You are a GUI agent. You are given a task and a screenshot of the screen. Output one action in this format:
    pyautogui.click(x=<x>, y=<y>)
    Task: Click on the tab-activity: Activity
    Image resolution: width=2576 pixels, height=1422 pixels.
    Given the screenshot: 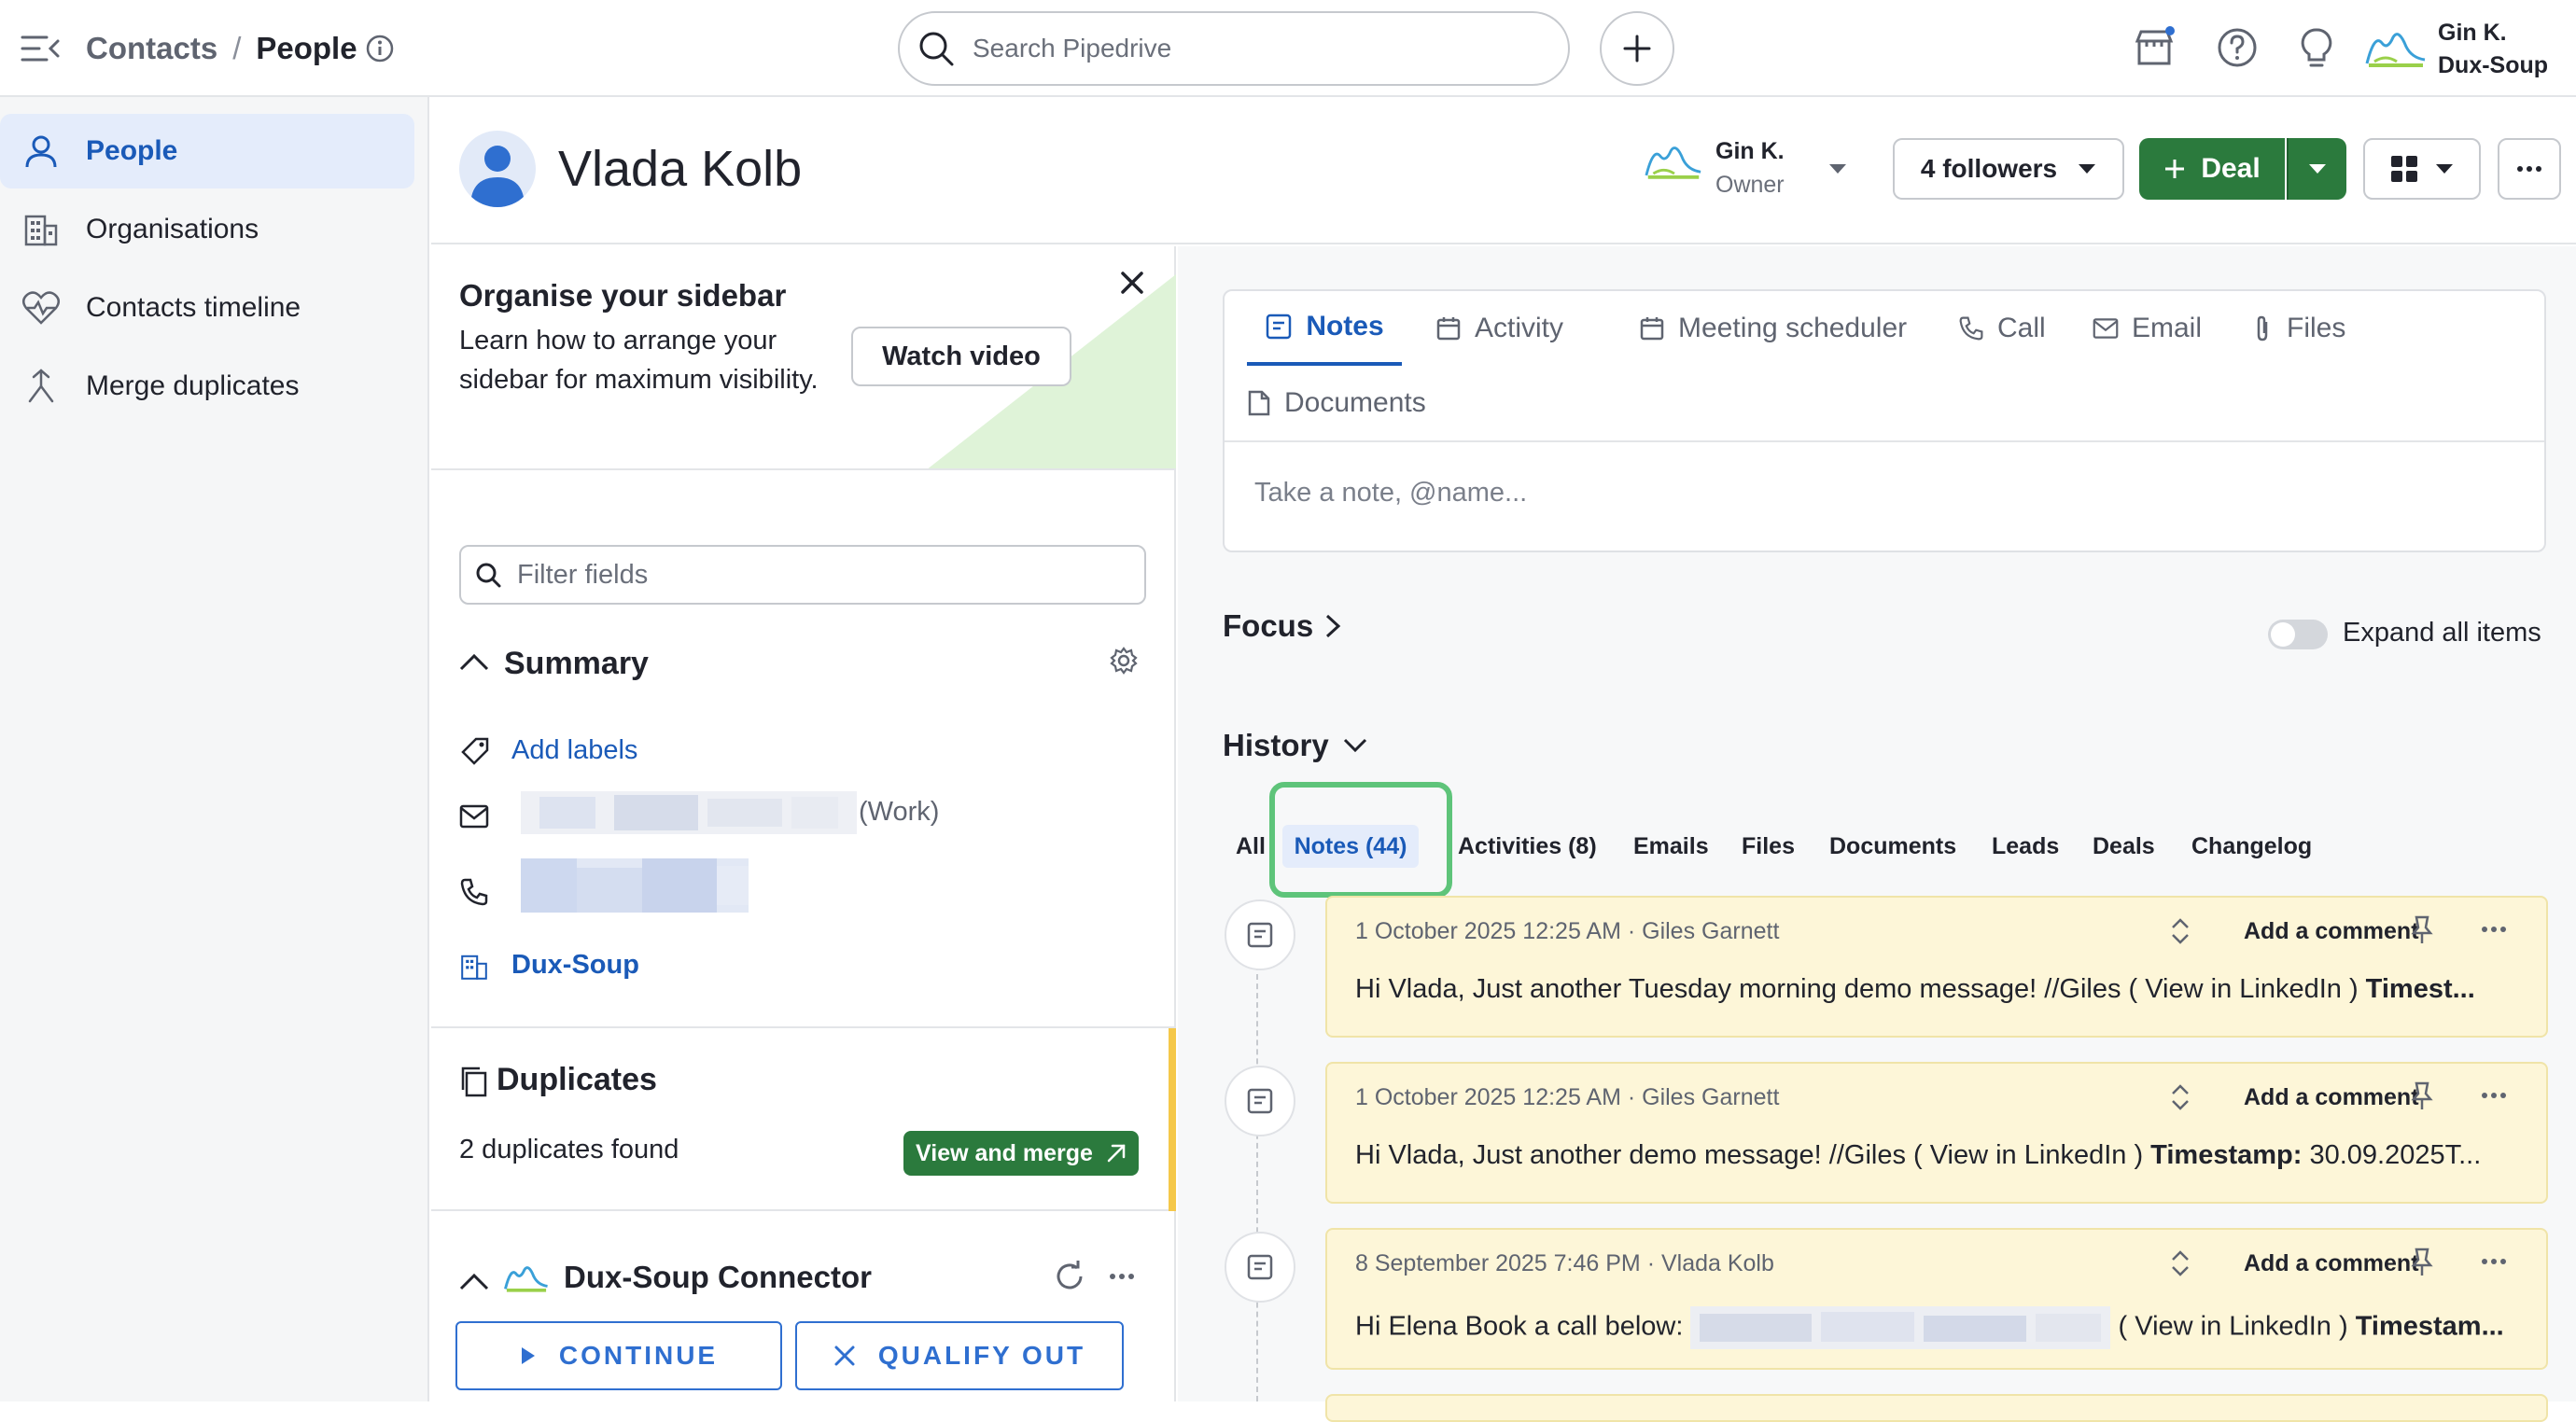 What is the action you would take?
    pyautogui.click(x=1499, y=328)
    